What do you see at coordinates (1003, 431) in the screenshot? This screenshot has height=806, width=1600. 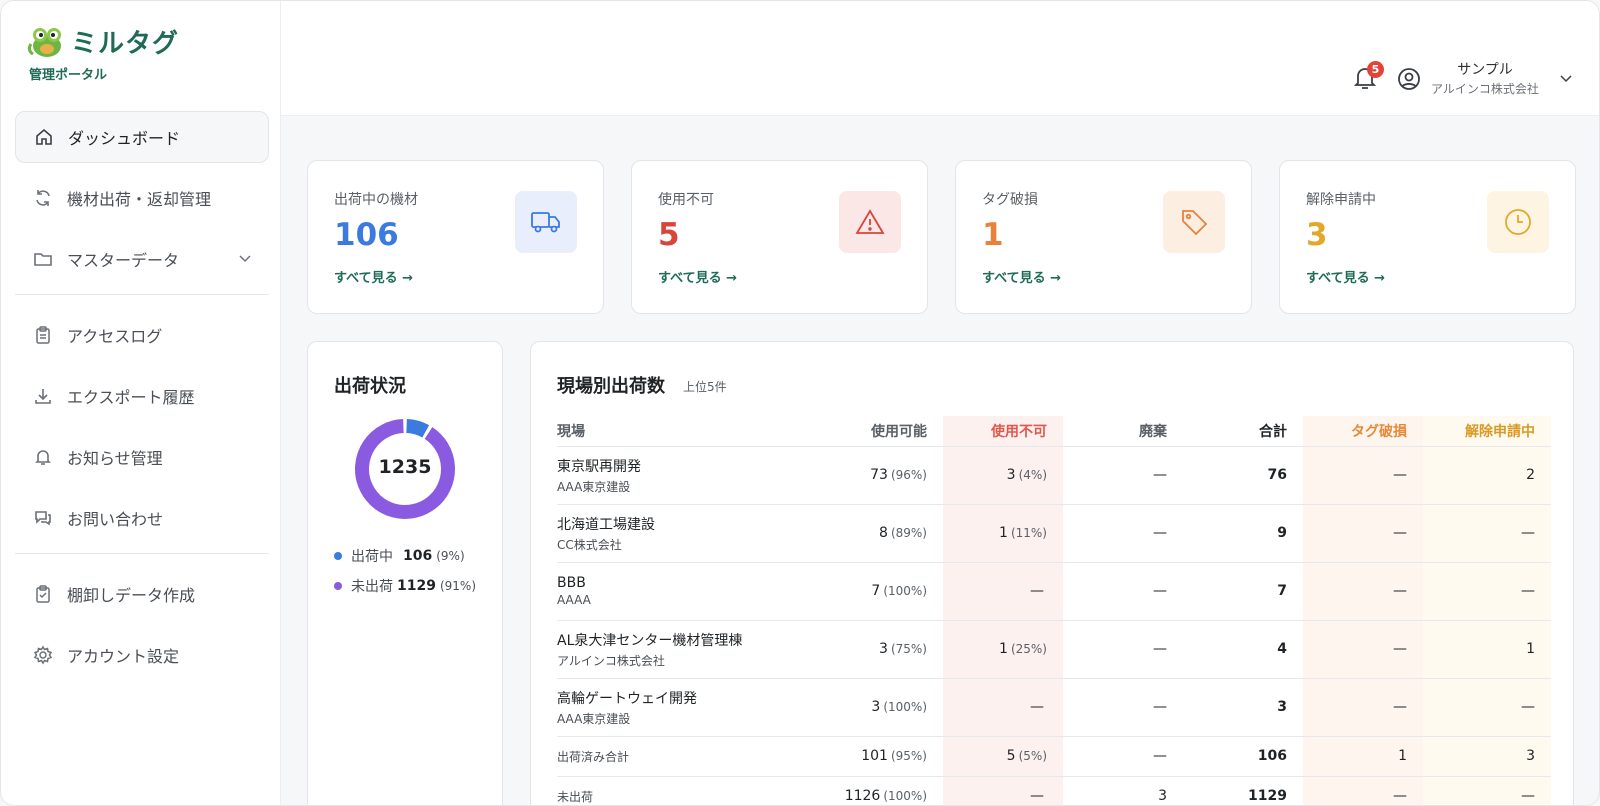 I see `column-header: 使用不可` at bounding box center [1003, 431].